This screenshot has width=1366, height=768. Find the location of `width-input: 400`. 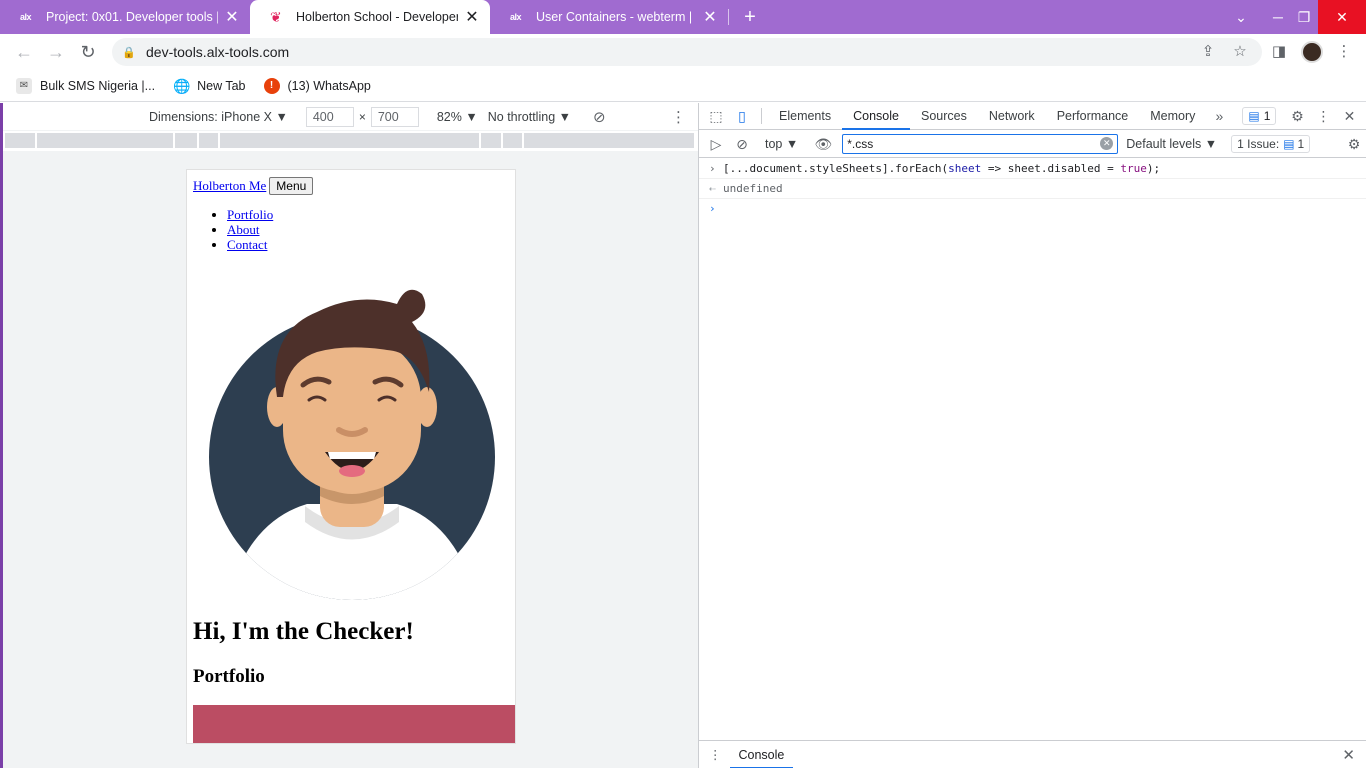

width-input: 400 is located at coordinates (329, 116).